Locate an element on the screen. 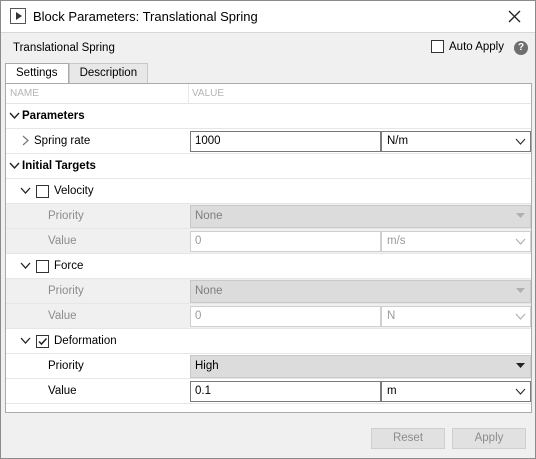 The height and width of the screenshot is (459, 536). checkmark-icon is located at coordinates (43, 341).